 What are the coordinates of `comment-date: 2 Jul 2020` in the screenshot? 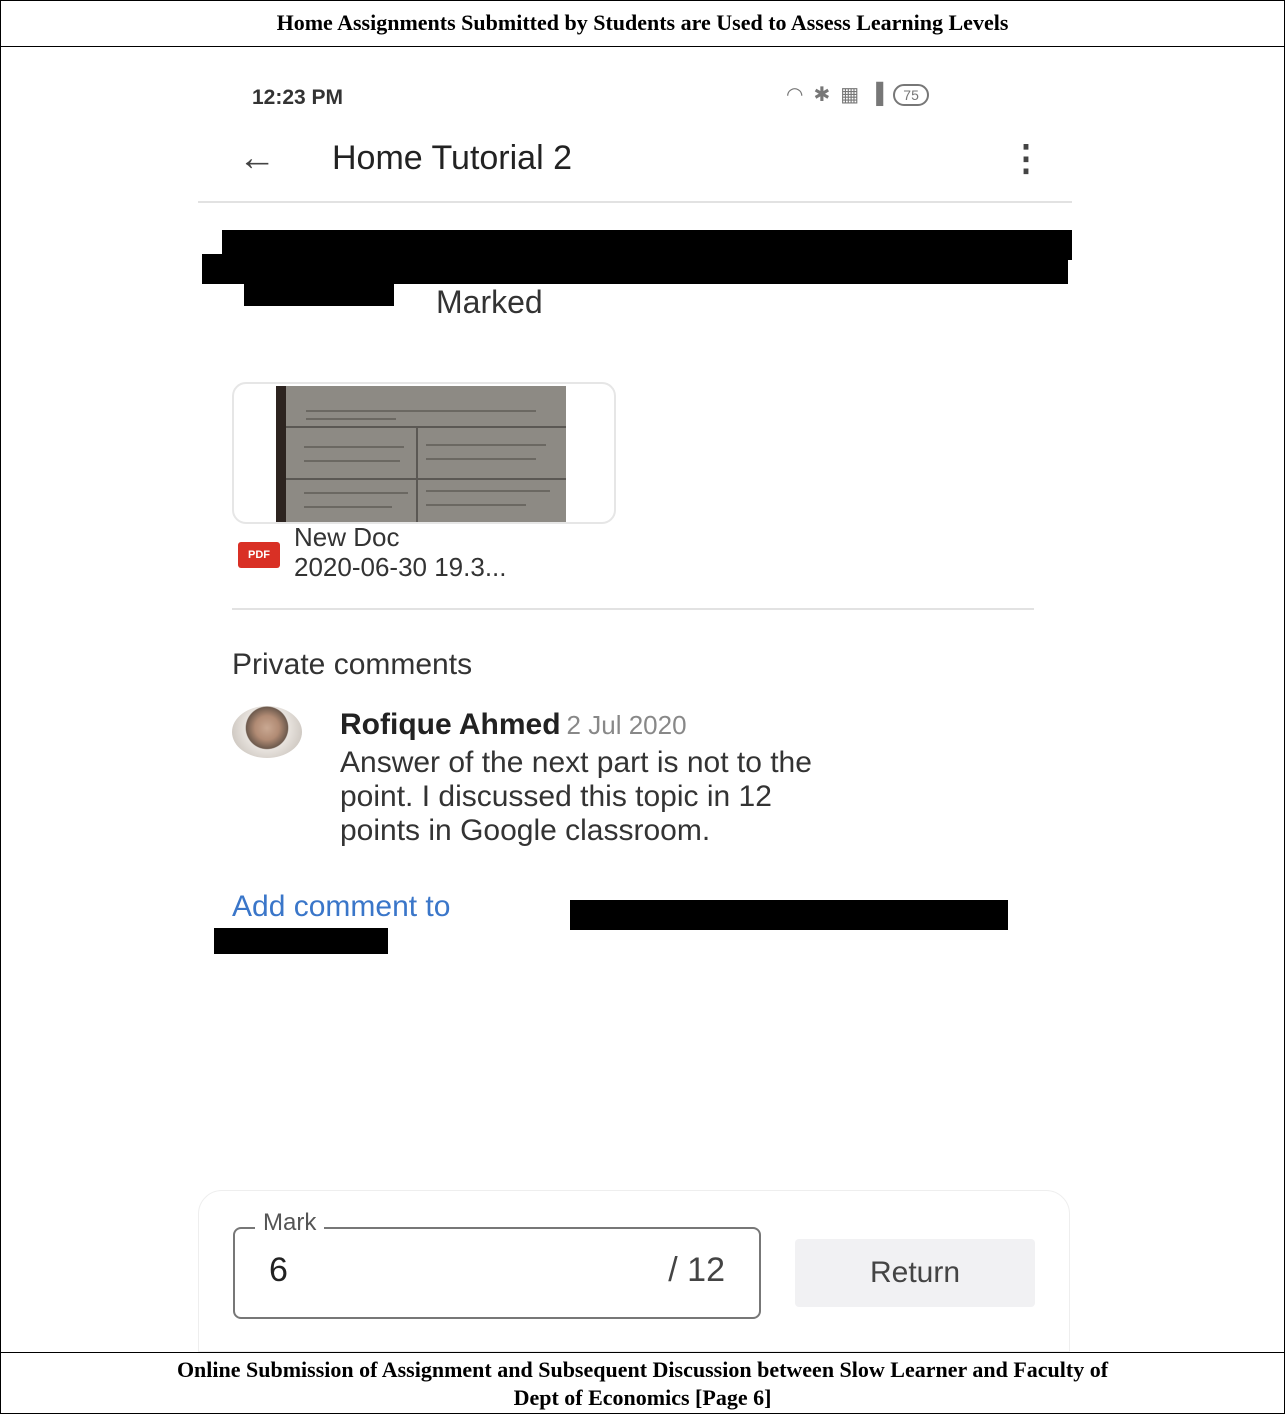 It's located at (626, 725).